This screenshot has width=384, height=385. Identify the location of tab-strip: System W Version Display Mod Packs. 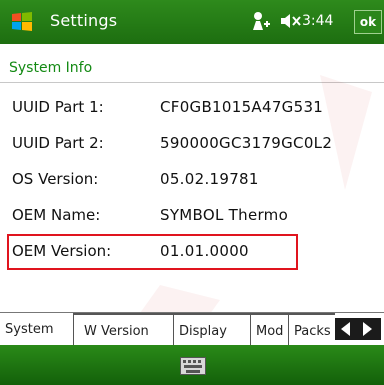
(192, 330).